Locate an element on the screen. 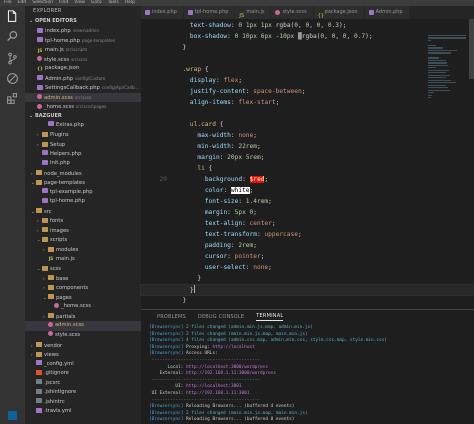 The image size is (474, 424). tree-folder: › fonts is located at coordinates (83, 221).